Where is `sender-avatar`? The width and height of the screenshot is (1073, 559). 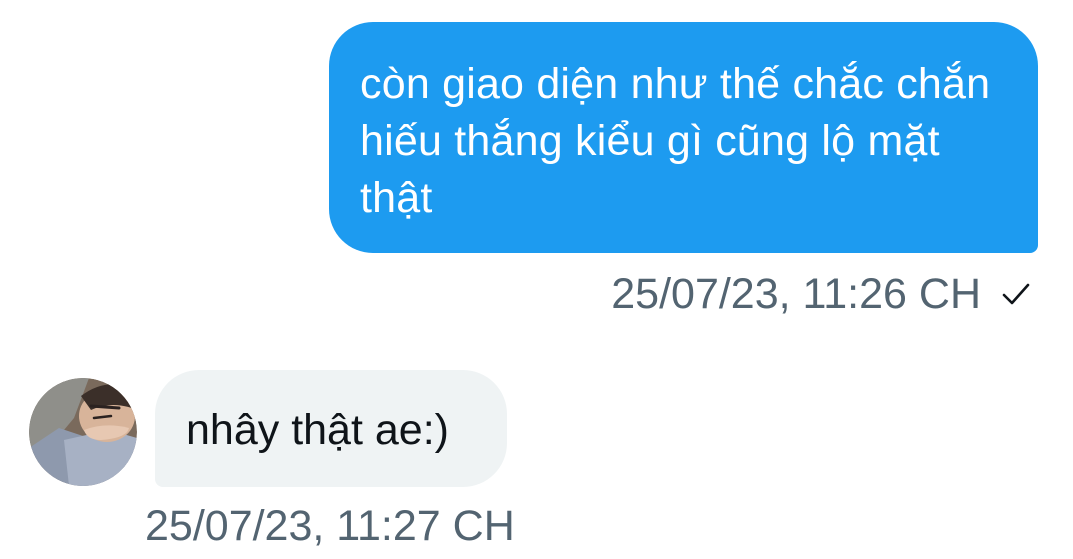
sender-avatar is located at coordinates (83, 432).